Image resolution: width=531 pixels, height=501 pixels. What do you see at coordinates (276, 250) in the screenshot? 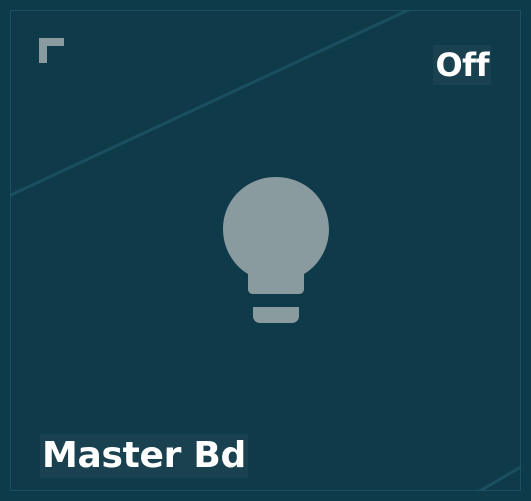
I see `lightbulb-icon` at bounding box center [276, 250].